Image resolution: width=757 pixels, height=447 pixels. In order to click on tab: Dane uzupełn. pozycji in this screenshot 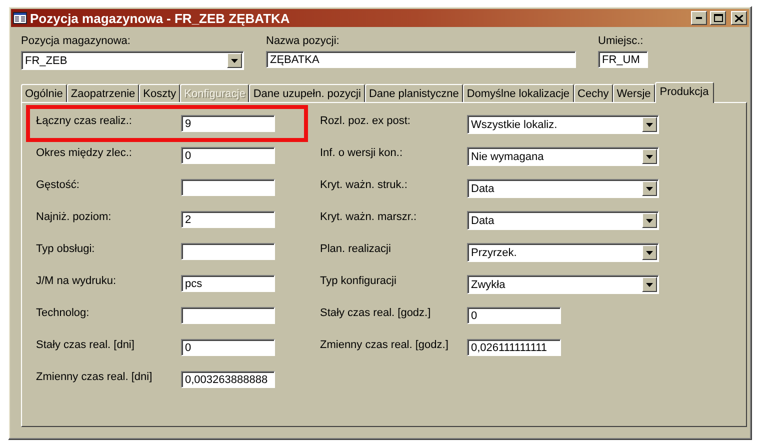, I will do `click(307, 93)`.